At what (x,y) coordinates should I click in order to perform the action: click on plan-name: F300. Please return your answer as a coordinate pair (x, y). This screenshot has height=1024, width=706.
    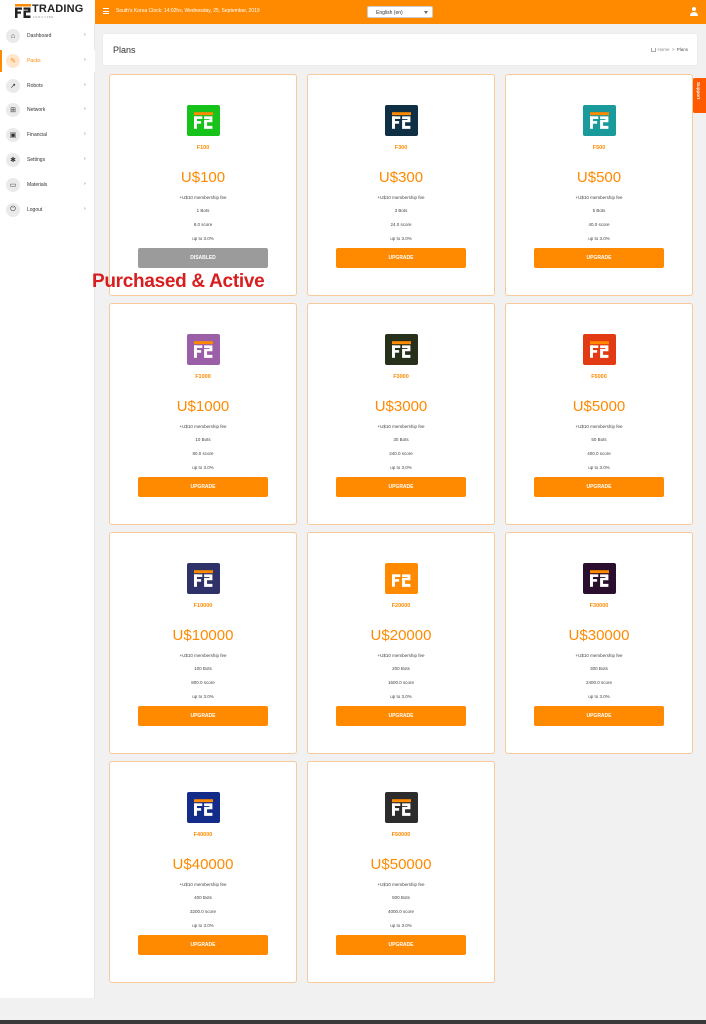
    Looking at the image, I should click on (401, 148).